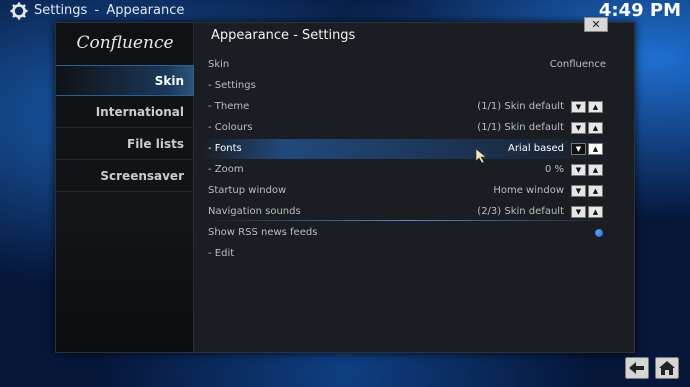  Describe the element at coordinates (229, 106) in the screenshot. I see `setting-label: - Theme` at that location.